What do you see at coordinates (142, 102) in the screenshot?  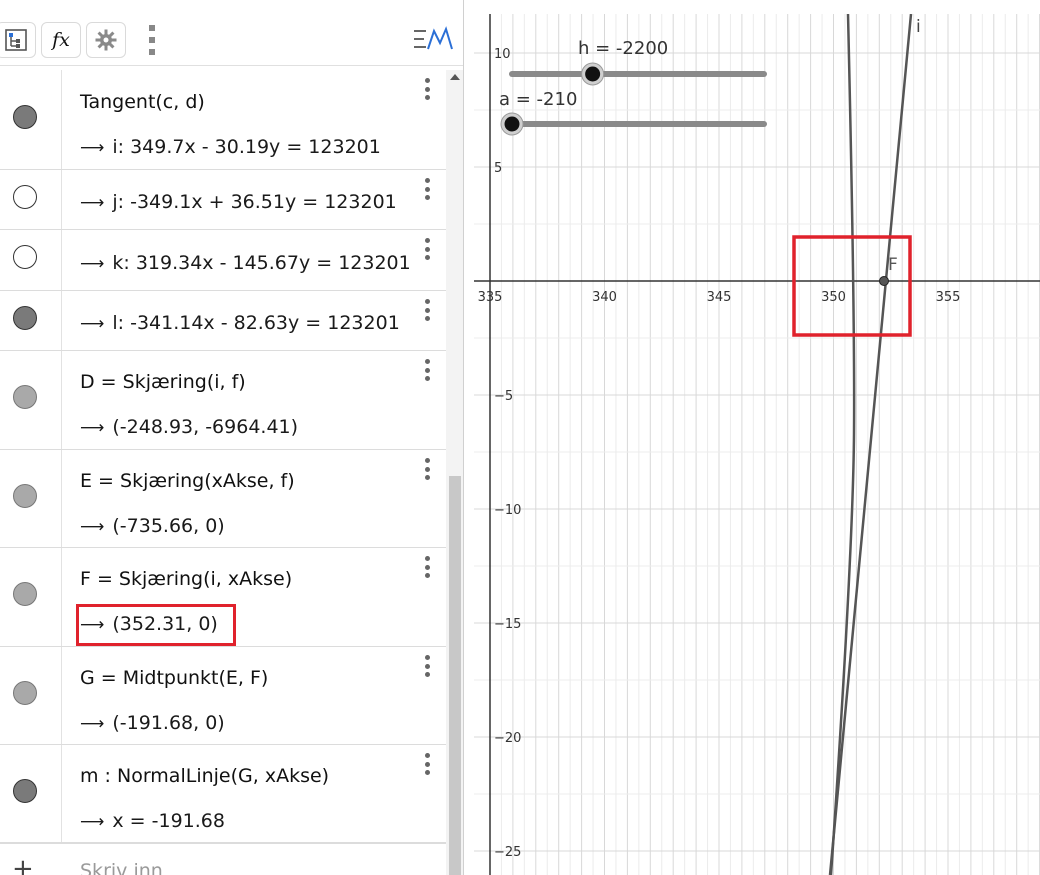 I see `definition-text: Tangent(c, d)` at bounding box center [142, 102].